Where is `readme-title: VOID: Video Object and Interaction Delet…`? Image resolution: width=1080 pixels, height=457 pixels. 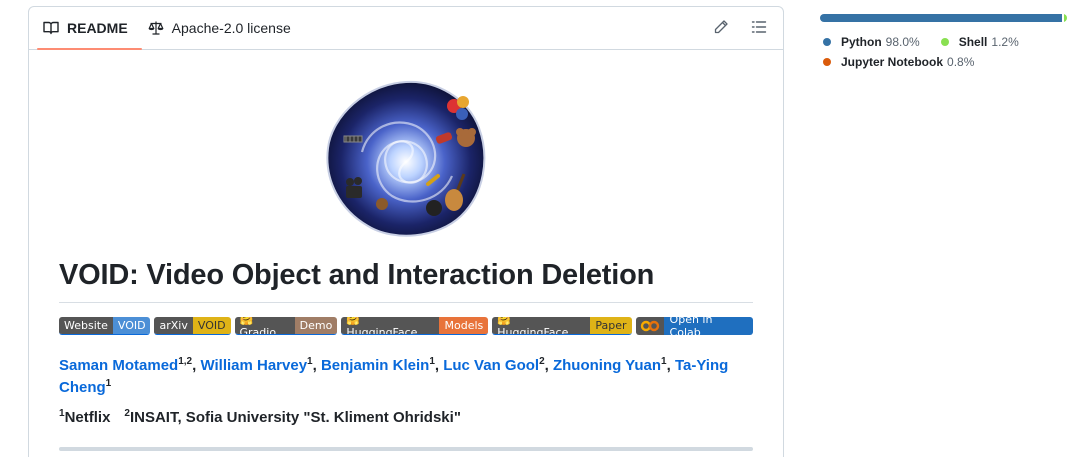 readme-title: VOID: Video Object and Interaction Delet… is located at coordinates (406, 281).